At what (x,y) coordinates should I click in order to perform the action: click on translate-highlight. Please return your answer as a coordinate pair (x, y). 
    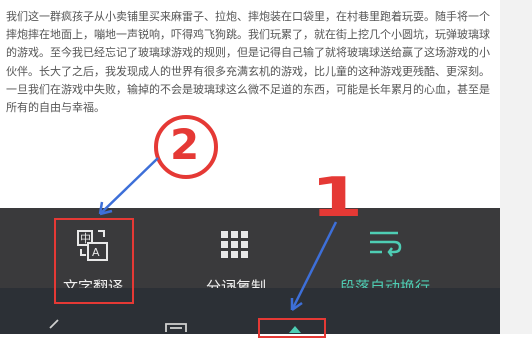
    Looking at the image, I should click on (94, 261).